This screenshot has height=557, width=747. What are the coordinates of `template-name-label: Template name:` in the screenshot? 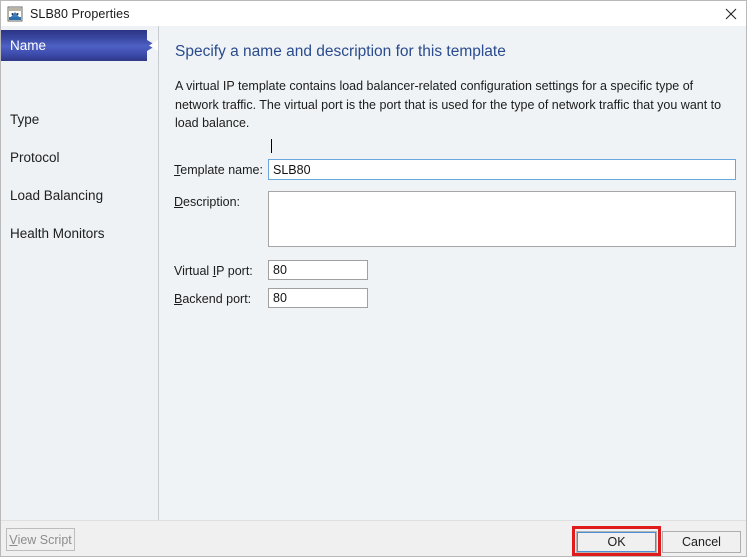 It's located at (218, 170).